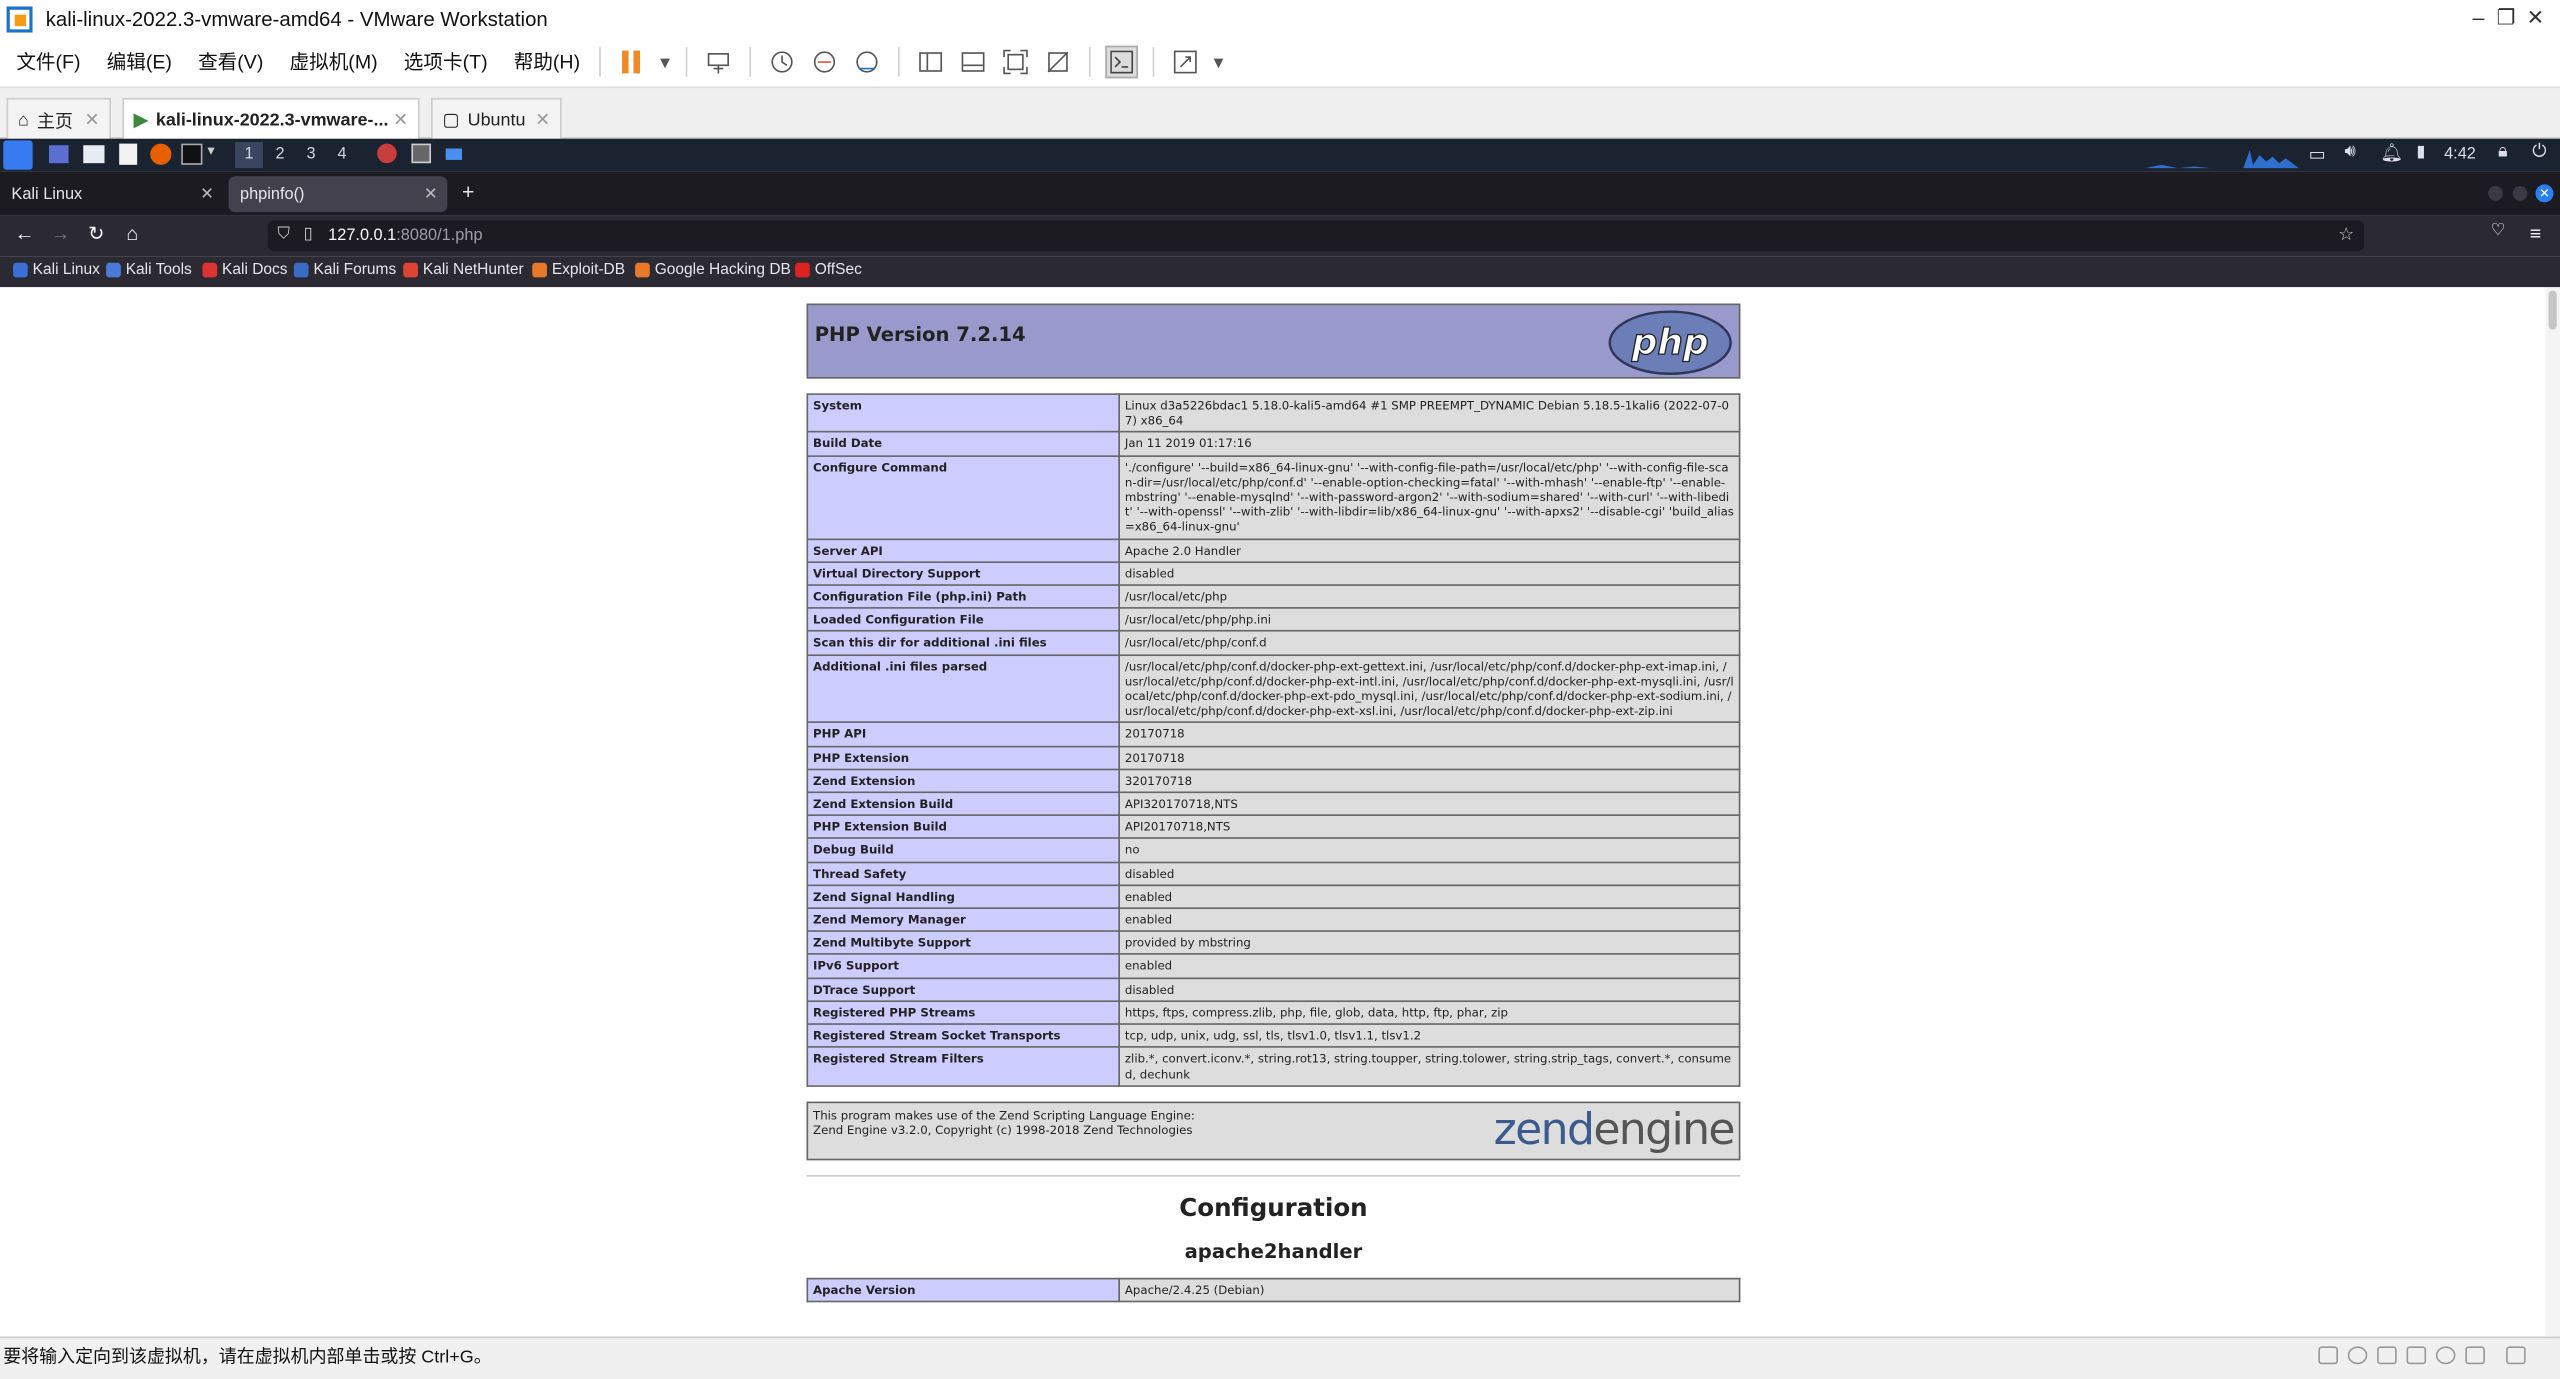 The height and width of the screenshot is (1379, 2560). I want to click on url-bar: ⛉ ▯ 127.0.0.1:8080/1.php ☆, so click(1316, 236).